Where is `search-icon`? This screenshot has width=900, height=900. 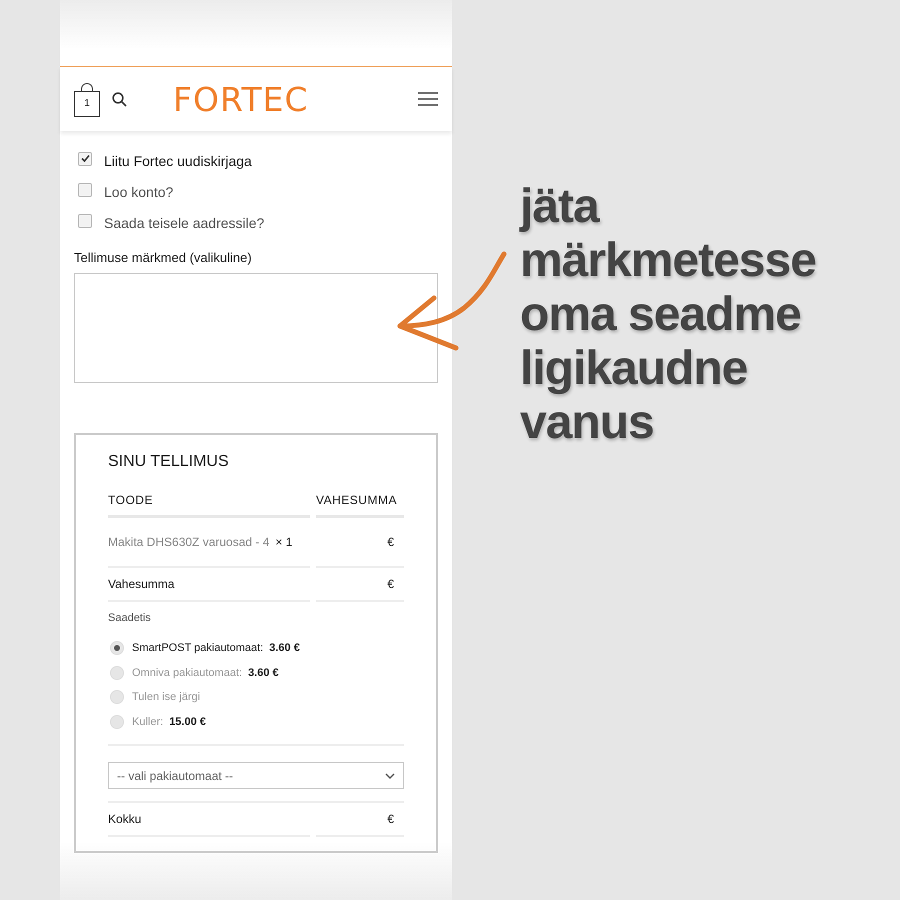
search-icon is located at coordinates (119, 99).